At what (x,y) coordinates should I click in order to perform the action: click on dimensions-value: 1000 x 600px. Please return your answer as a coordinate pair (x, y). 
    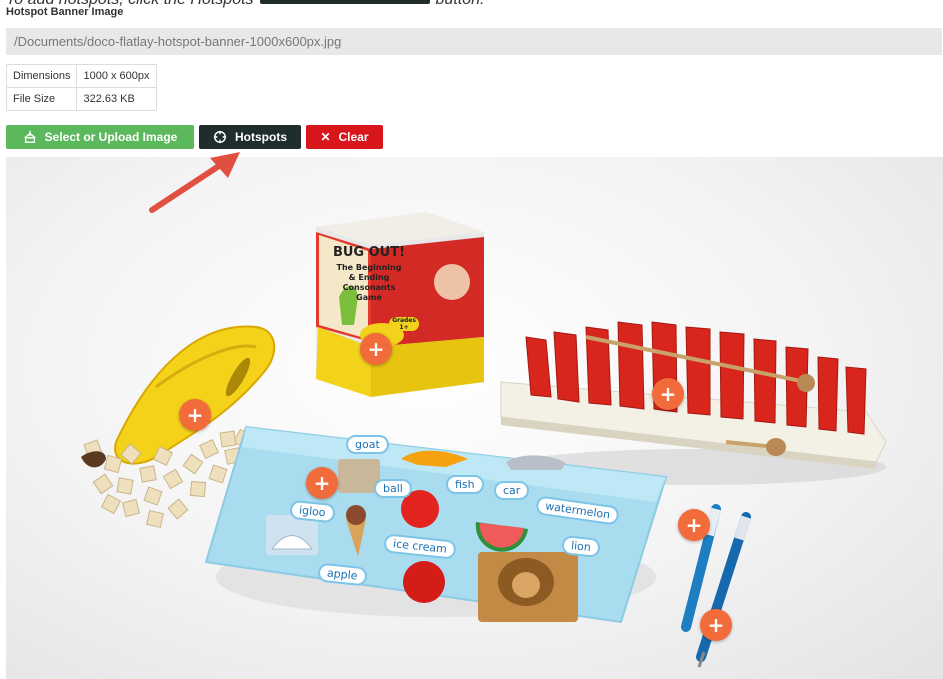
    Looking at the image, I should click on (116, 76).